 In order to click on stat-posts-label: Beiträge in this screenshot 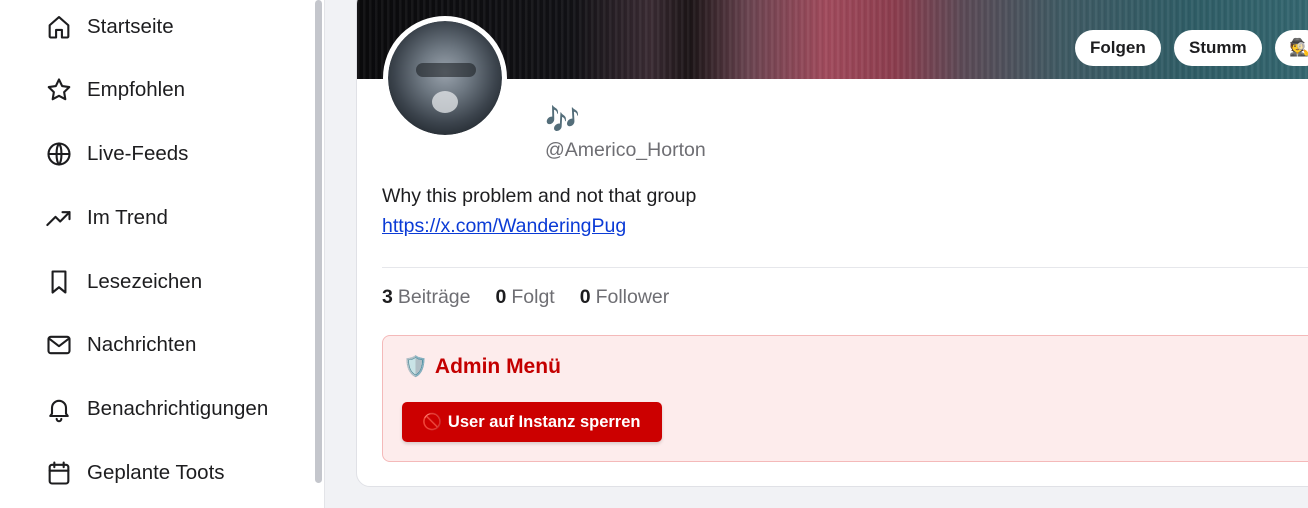, I will do `click(434, 297)`.